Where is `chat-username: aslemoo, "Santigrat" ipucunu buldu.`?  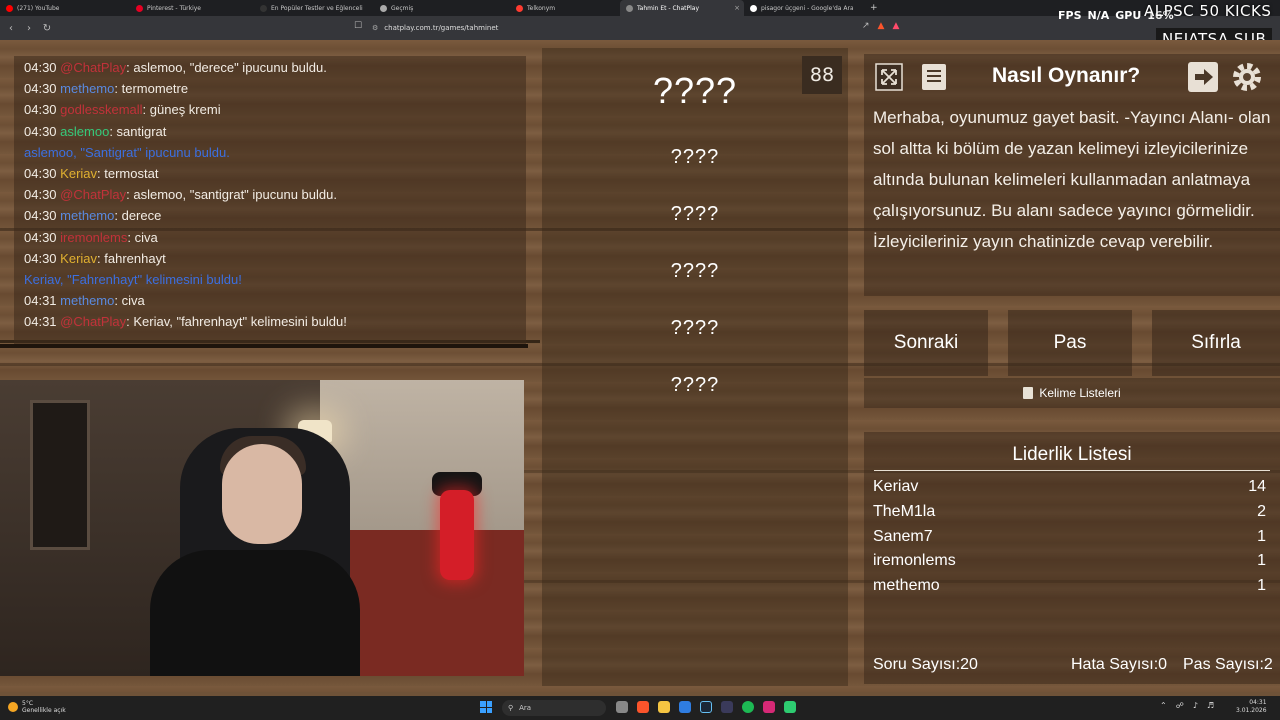
chat-username: aslemoo, "Santigrat" ipucunu buldu. is located at coordinates (127, 152).